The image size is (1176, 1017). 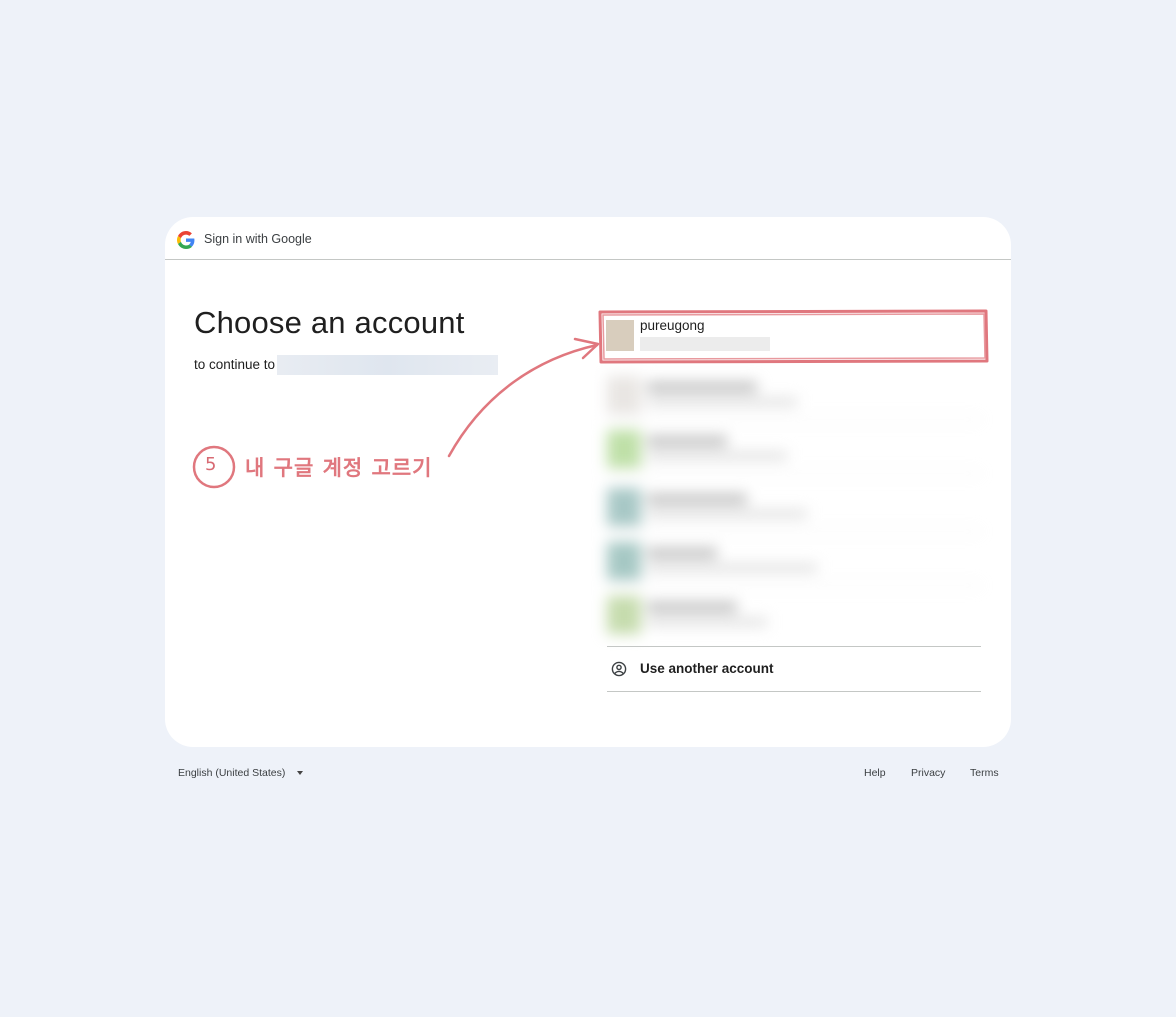 I want to click on account-name: pureugong, so click(x=672, y=325).